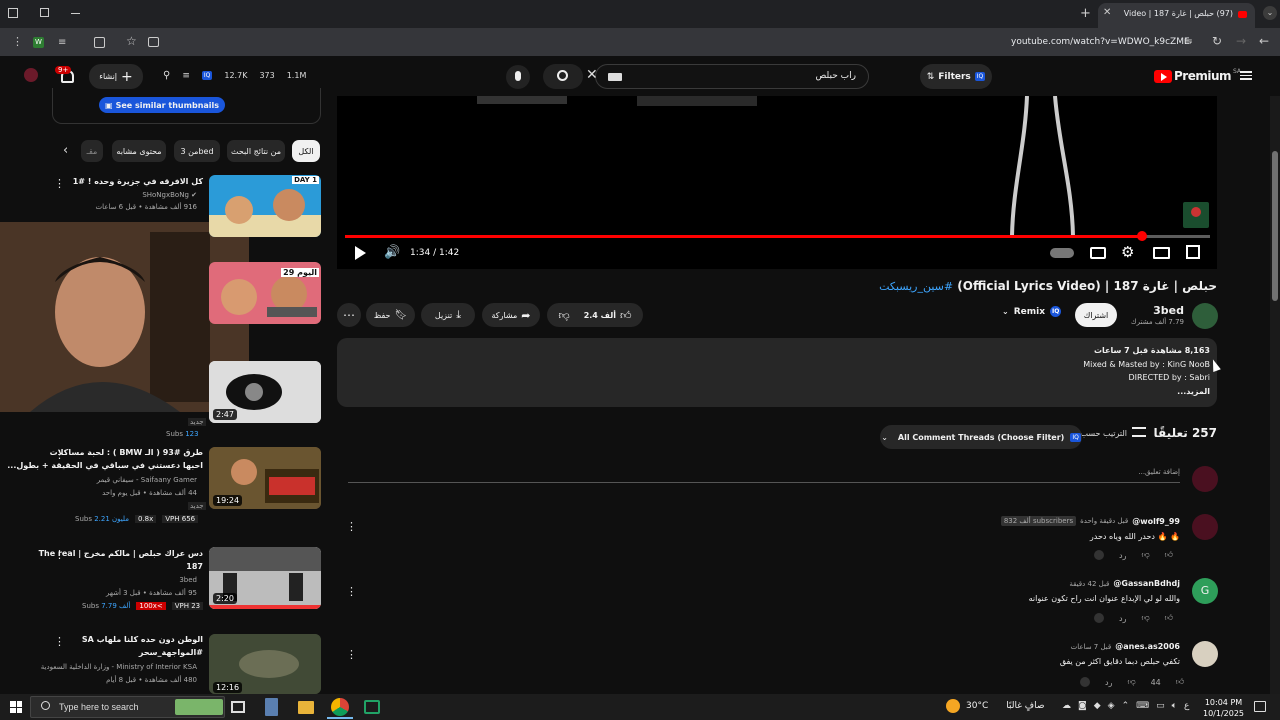 This screenshot has width=1280, height=720. I want to click on network-icon: ▭, so click(1160, 706).